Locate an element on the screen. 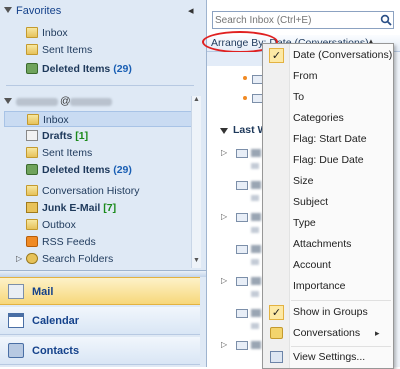  folder-item-deleted-items: Deleted Items (29) is located at coordinates (102, 170).